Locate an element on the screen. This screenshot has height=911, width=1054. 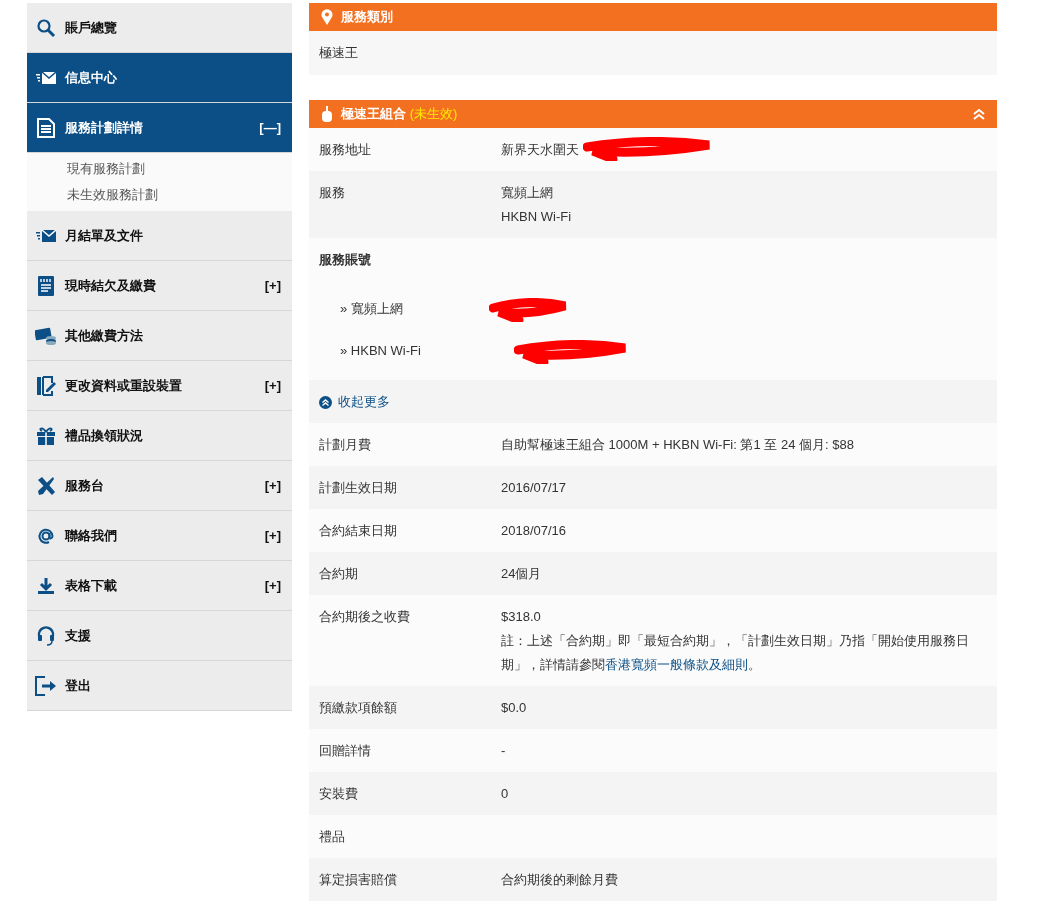
field-value: 24個月 is located at coordinates (521, 574).